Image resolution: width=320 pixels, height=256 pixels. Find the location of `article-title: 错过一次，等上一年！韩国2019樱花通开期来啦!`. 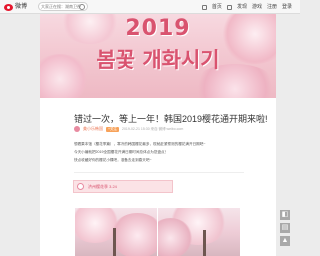

article-title: 错过一次，等上一年！韩国2019樱花通开期来啦! is located at coordinates (171, 119).